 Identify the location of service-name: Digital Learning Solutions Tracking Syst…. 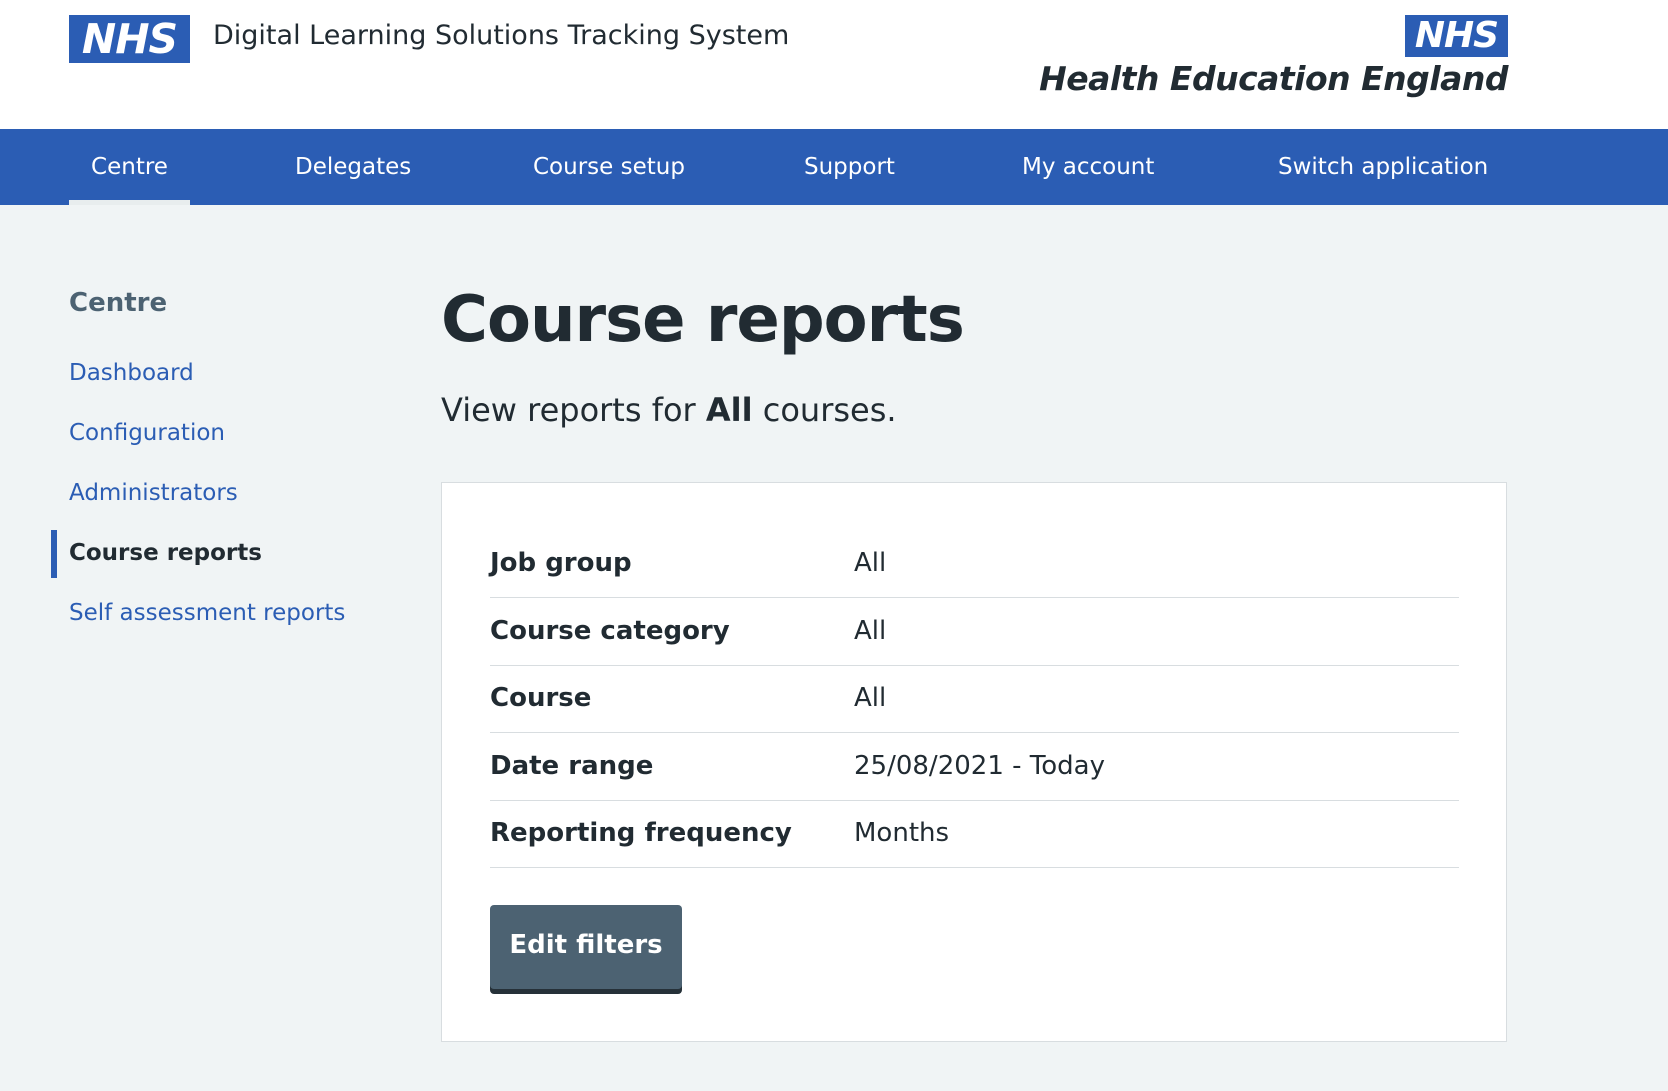
(501, 36).